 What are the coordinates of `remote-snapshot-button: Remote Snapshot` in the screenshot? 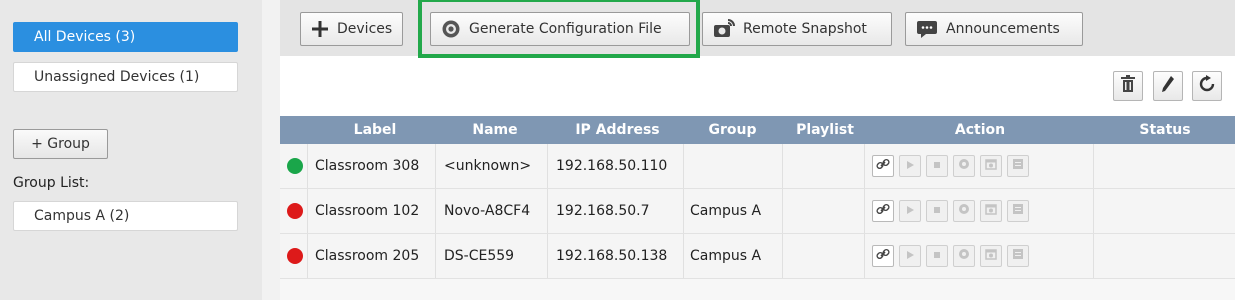 It's located at (797, 29).